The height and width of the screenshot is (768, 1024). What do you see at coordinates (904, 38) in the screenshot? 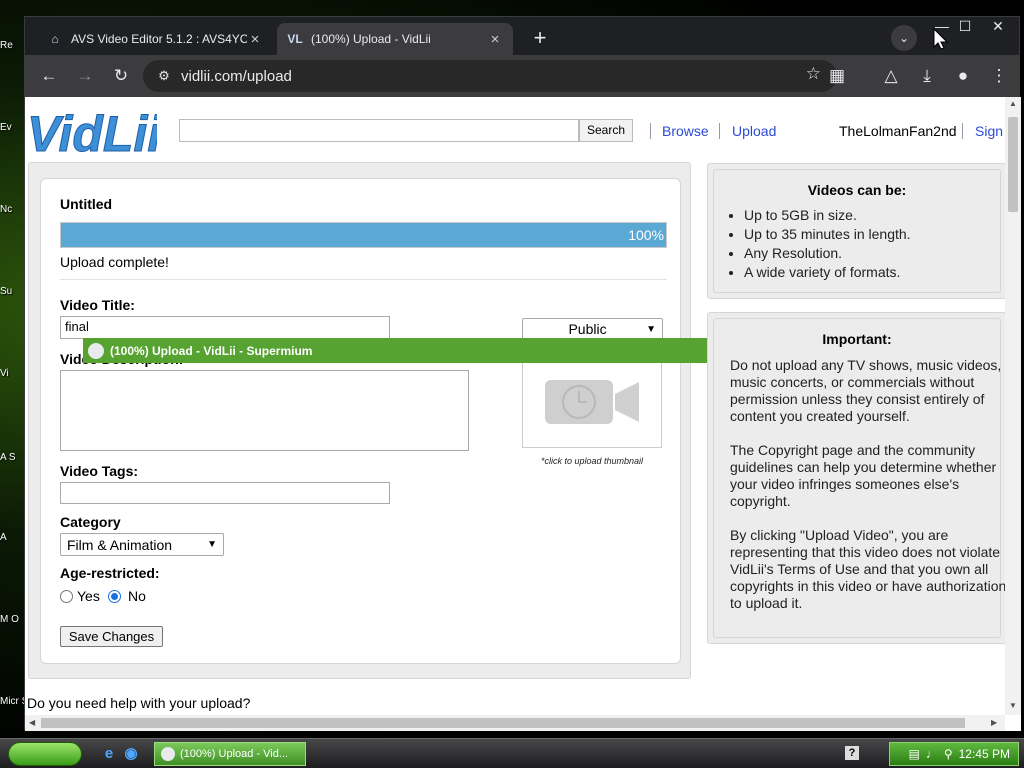
I see `tab-search-chevron-icon: ⌄` at bounding box center [904, 38].